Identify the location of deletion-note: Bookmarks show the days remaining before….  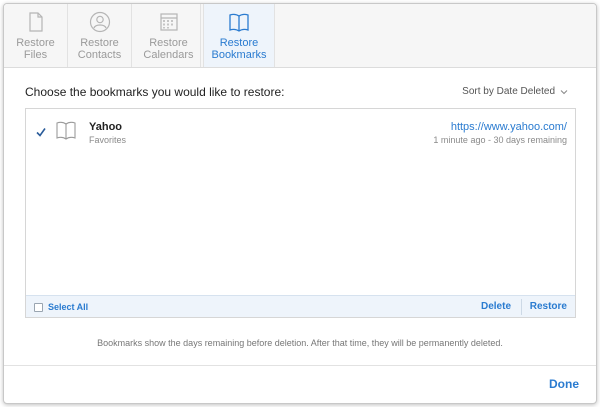
(300, 343).